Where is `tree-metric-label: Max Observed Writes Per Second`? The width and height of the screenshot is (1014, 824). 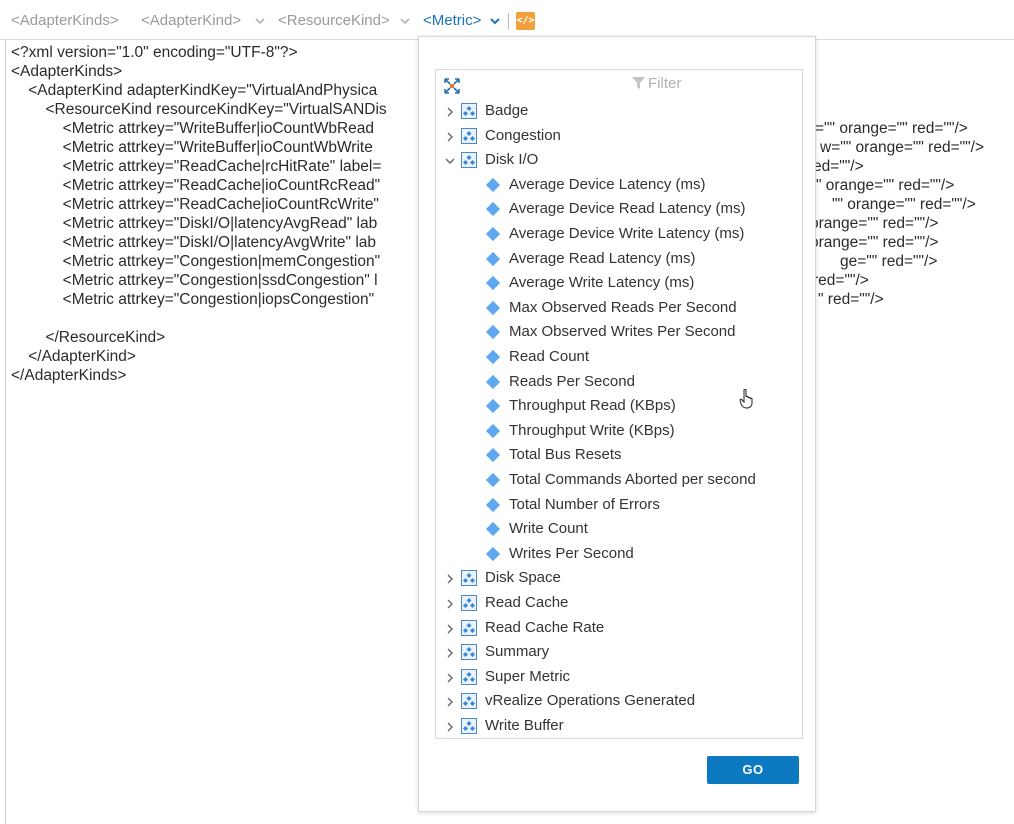 tree-metric-label: Max Observed Writes Per Second is located at coordinates (622, 332).